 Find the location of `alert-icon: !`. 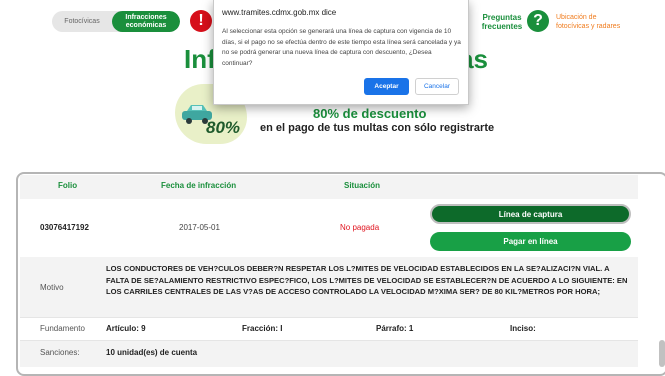

alert-icon: ! is located at coordinates (201, 21).